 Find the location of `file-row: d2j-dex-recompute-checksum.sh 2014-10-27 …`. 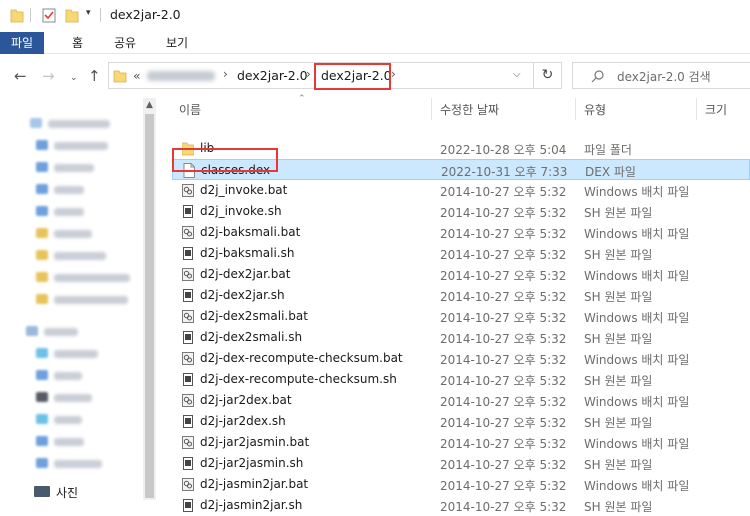

file-row: d2j-dex-recompute-checksum.sh 2014-10-27 … is located at coordinates (461, 379).